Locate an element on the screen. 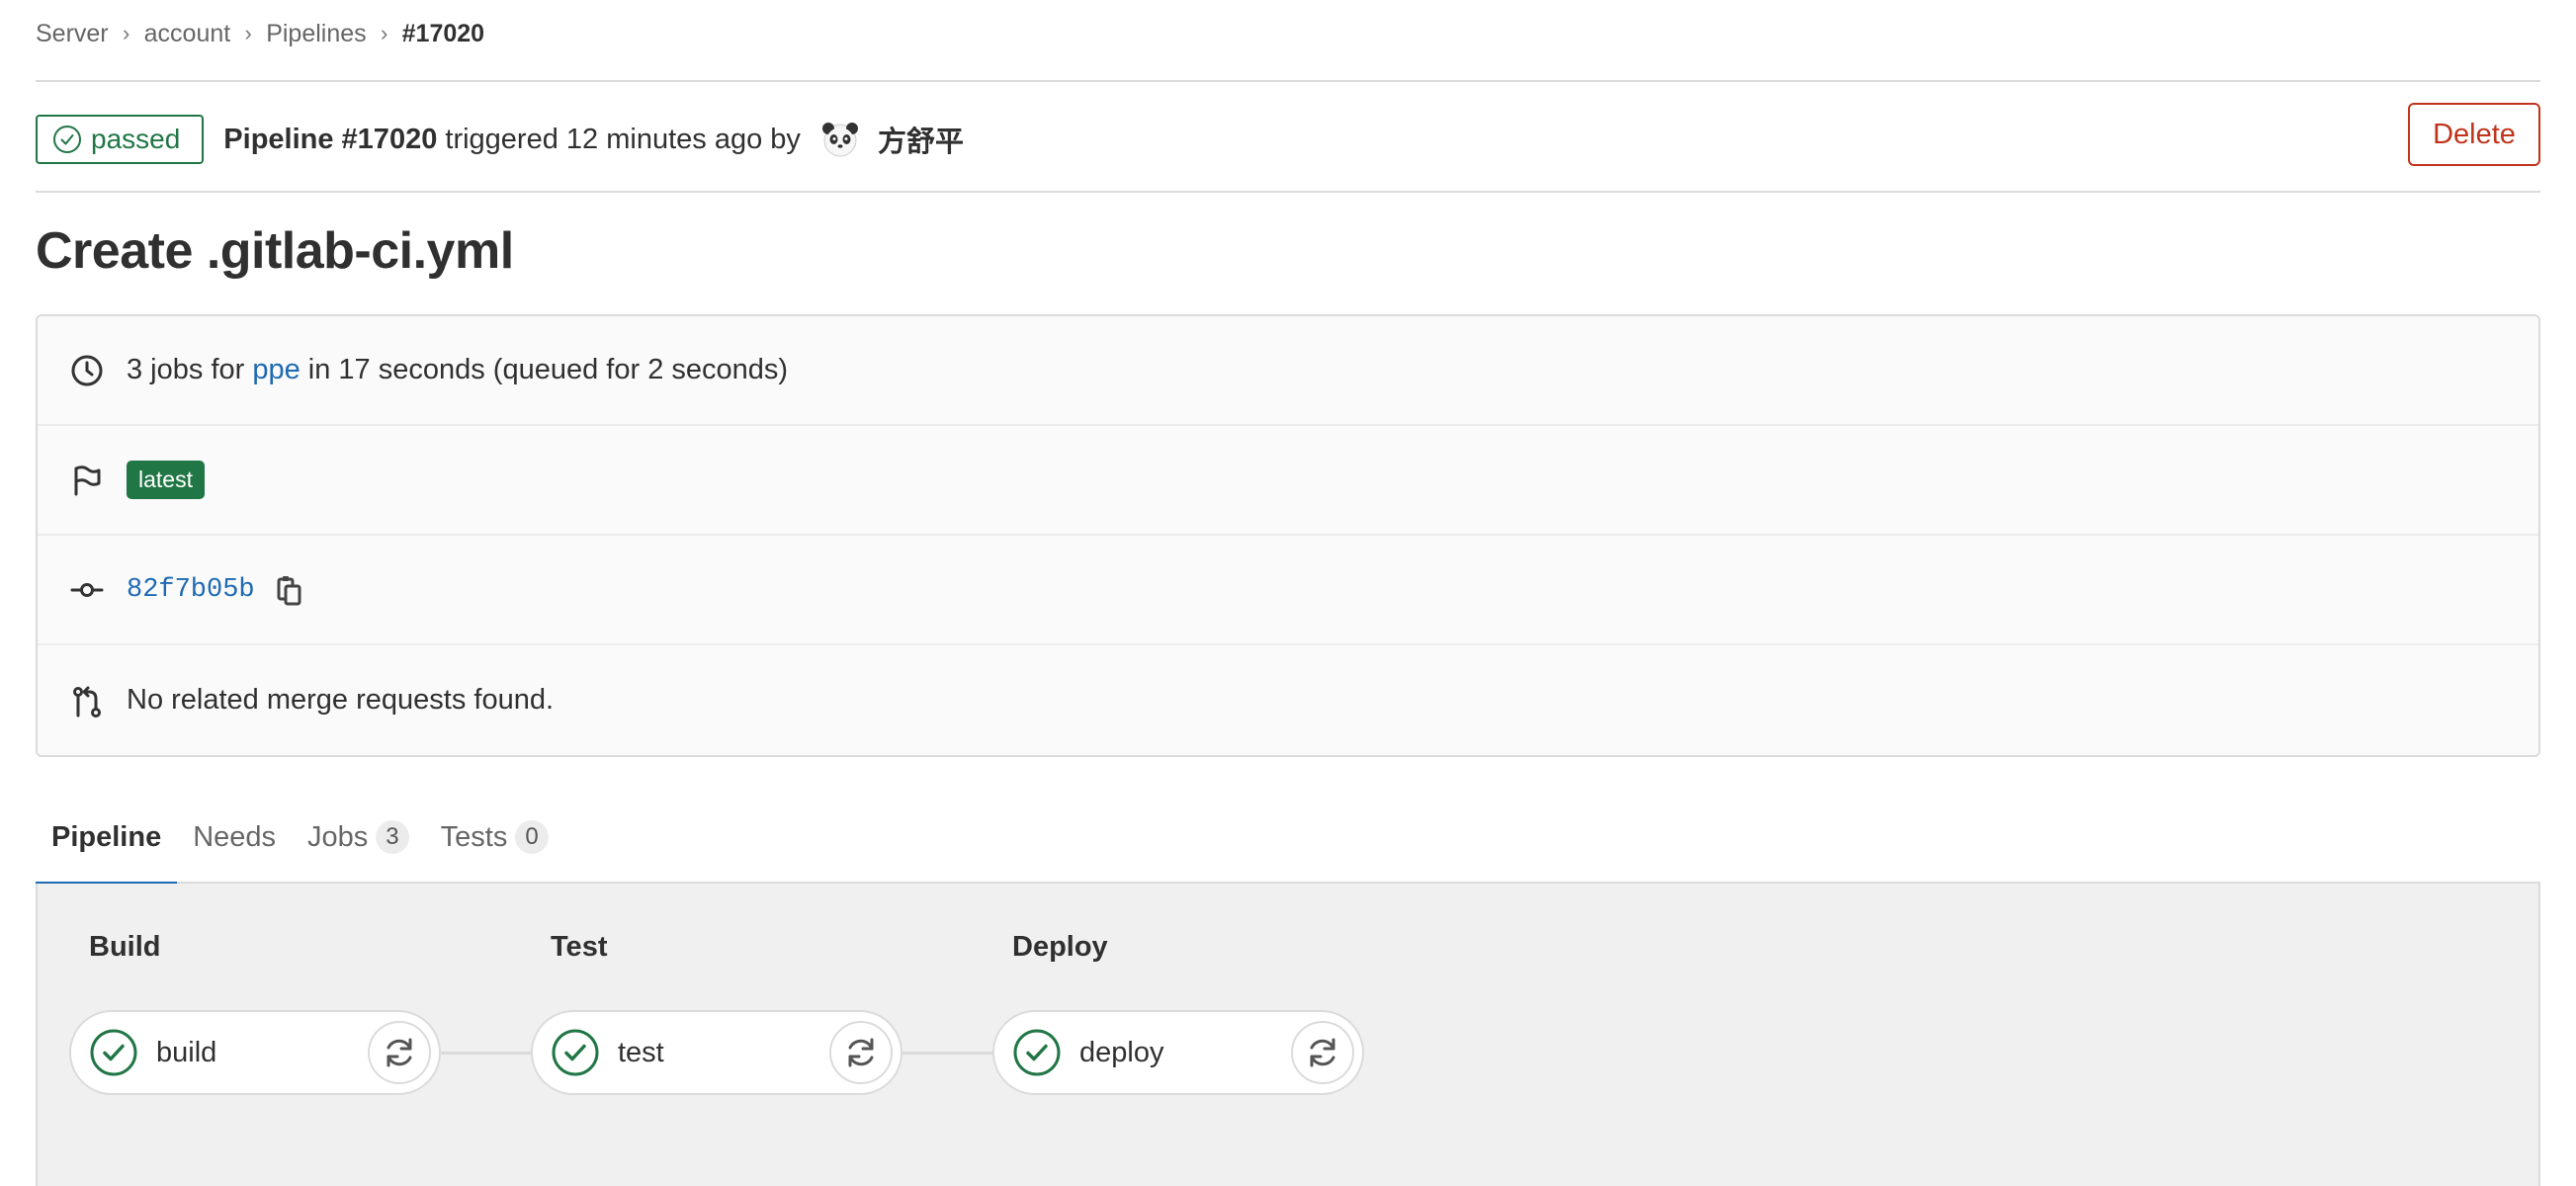  job-build: build is located at coordinates (255, 1052).